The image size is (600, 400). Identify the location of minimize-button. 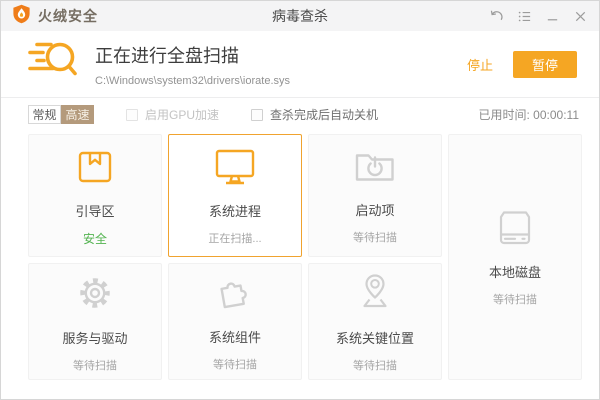
(552, 16).